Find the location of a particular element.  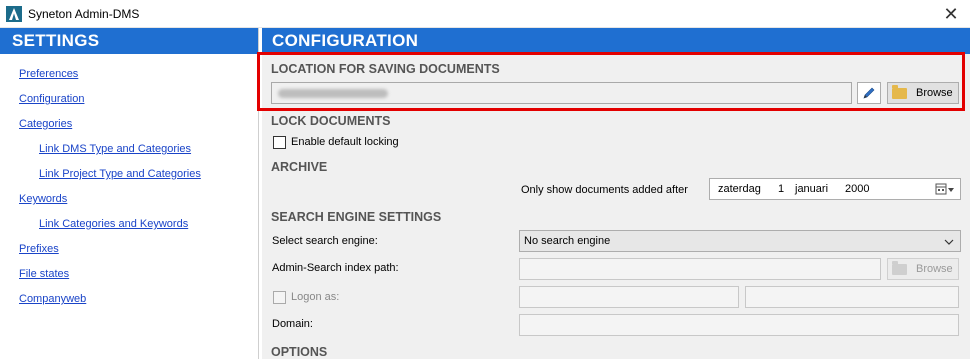

index-browse-label: Browse is located at coordinates (934, 269).